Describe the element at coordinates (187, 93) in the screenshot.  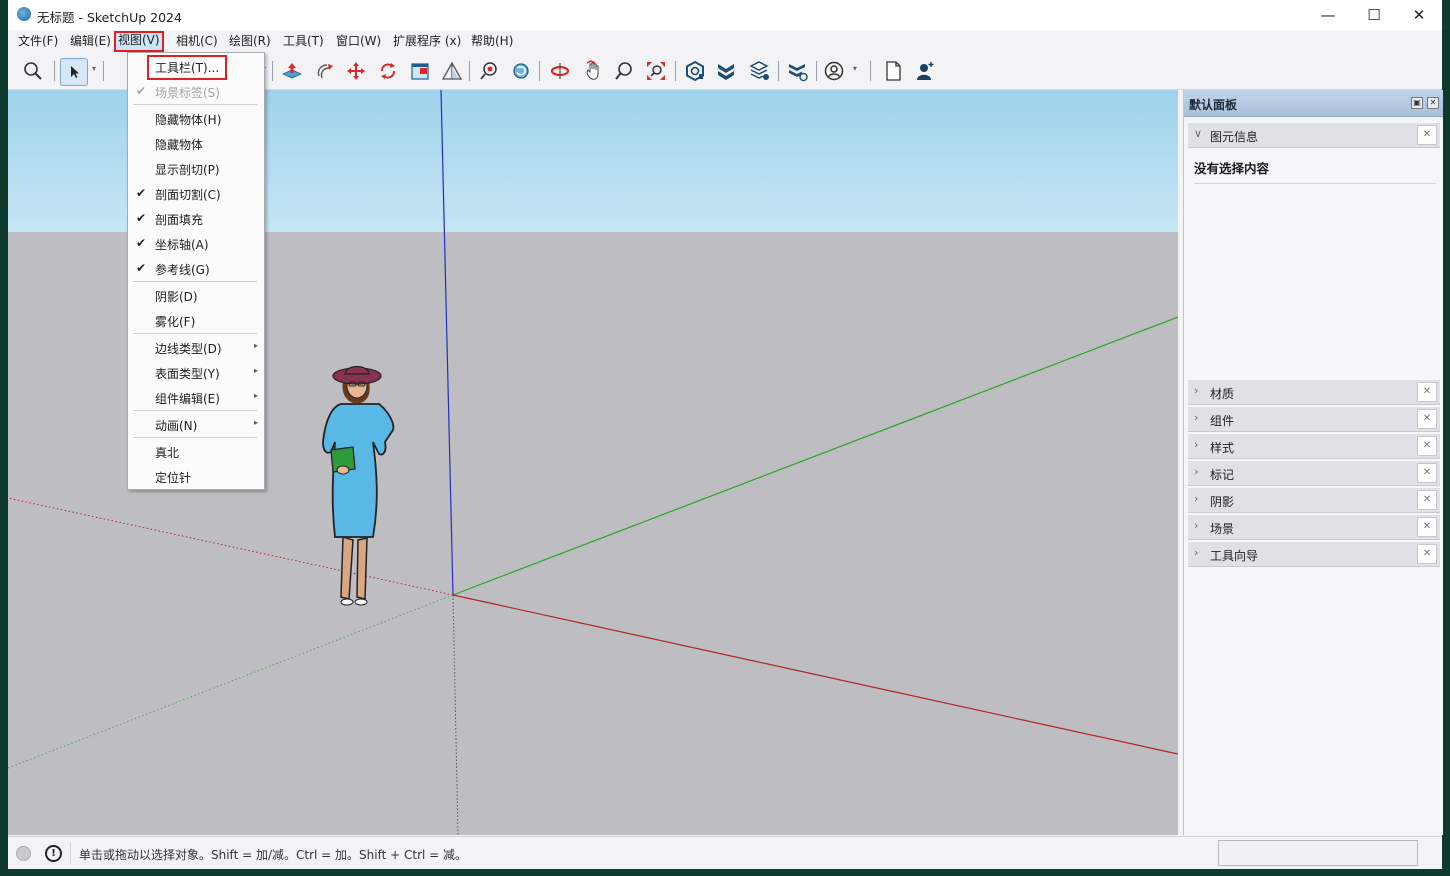
I see `menu-item-label: 场景标签(S)` at that location.